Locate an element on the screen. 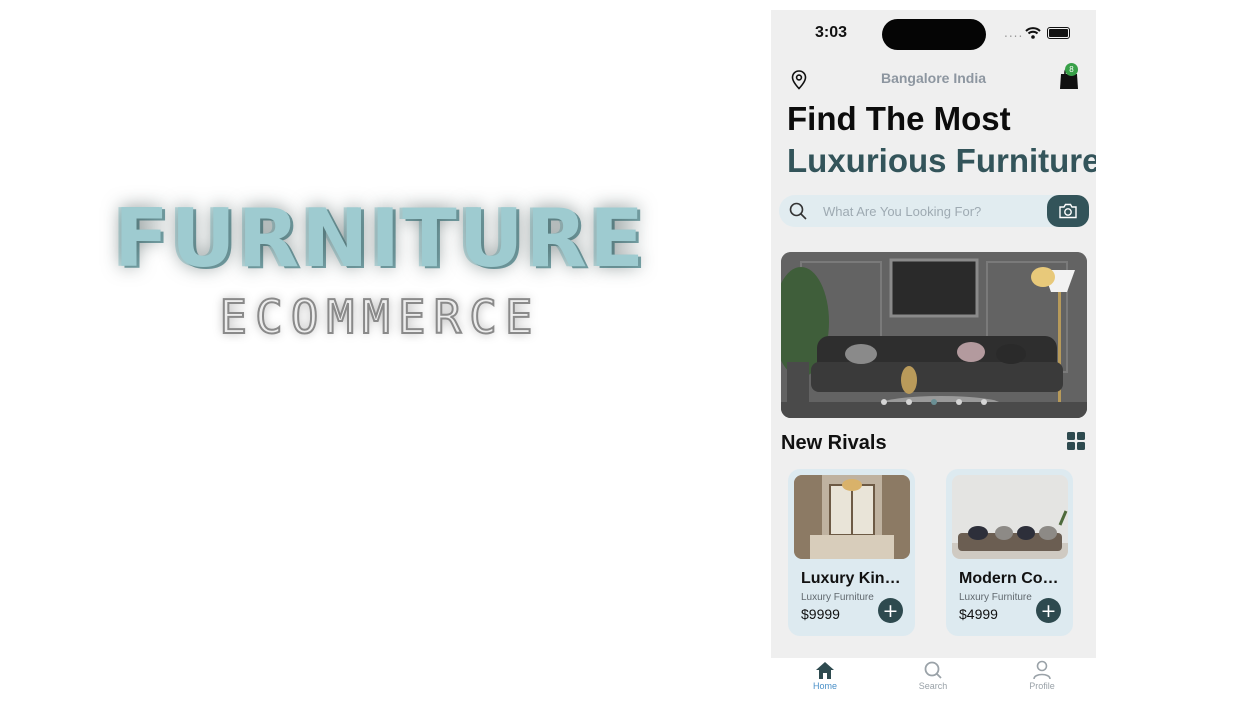 The width and height of the screenshot is (1234, 702). grid-view-icon is located at coordinates (1076, 441).